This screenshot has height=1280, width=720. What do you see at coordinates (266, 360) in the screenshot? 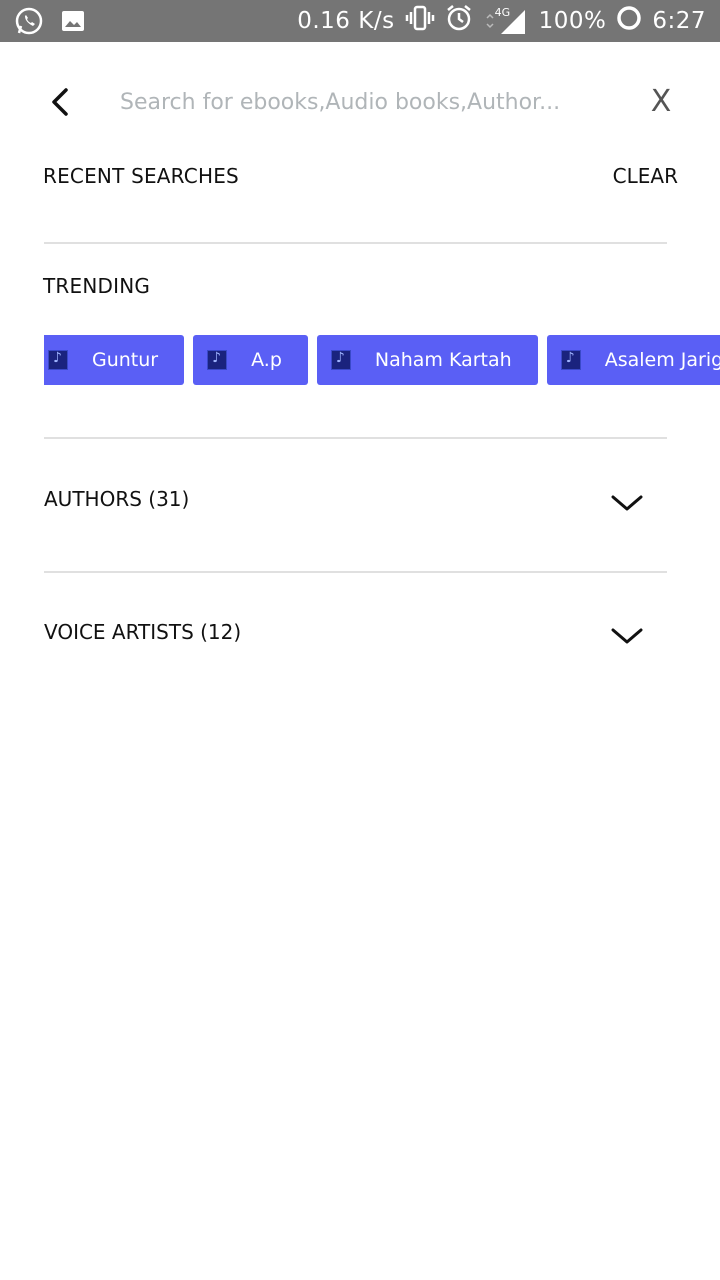
I see `chip-label: A.p` at bounding box center [266, 360].